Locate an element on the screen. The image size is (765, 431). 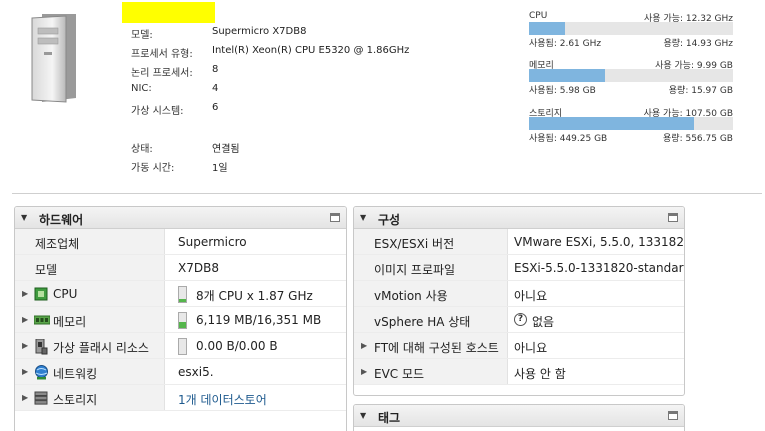
row-value: 없음 is located at coordinates (543, 322).